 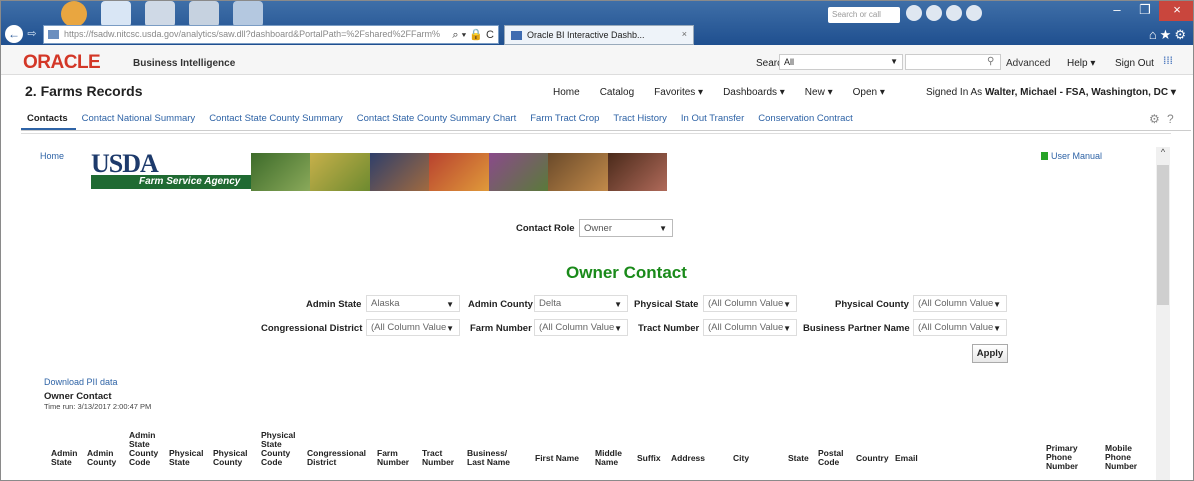 I want to click on column-header: Address, so click(x=694, y=458).